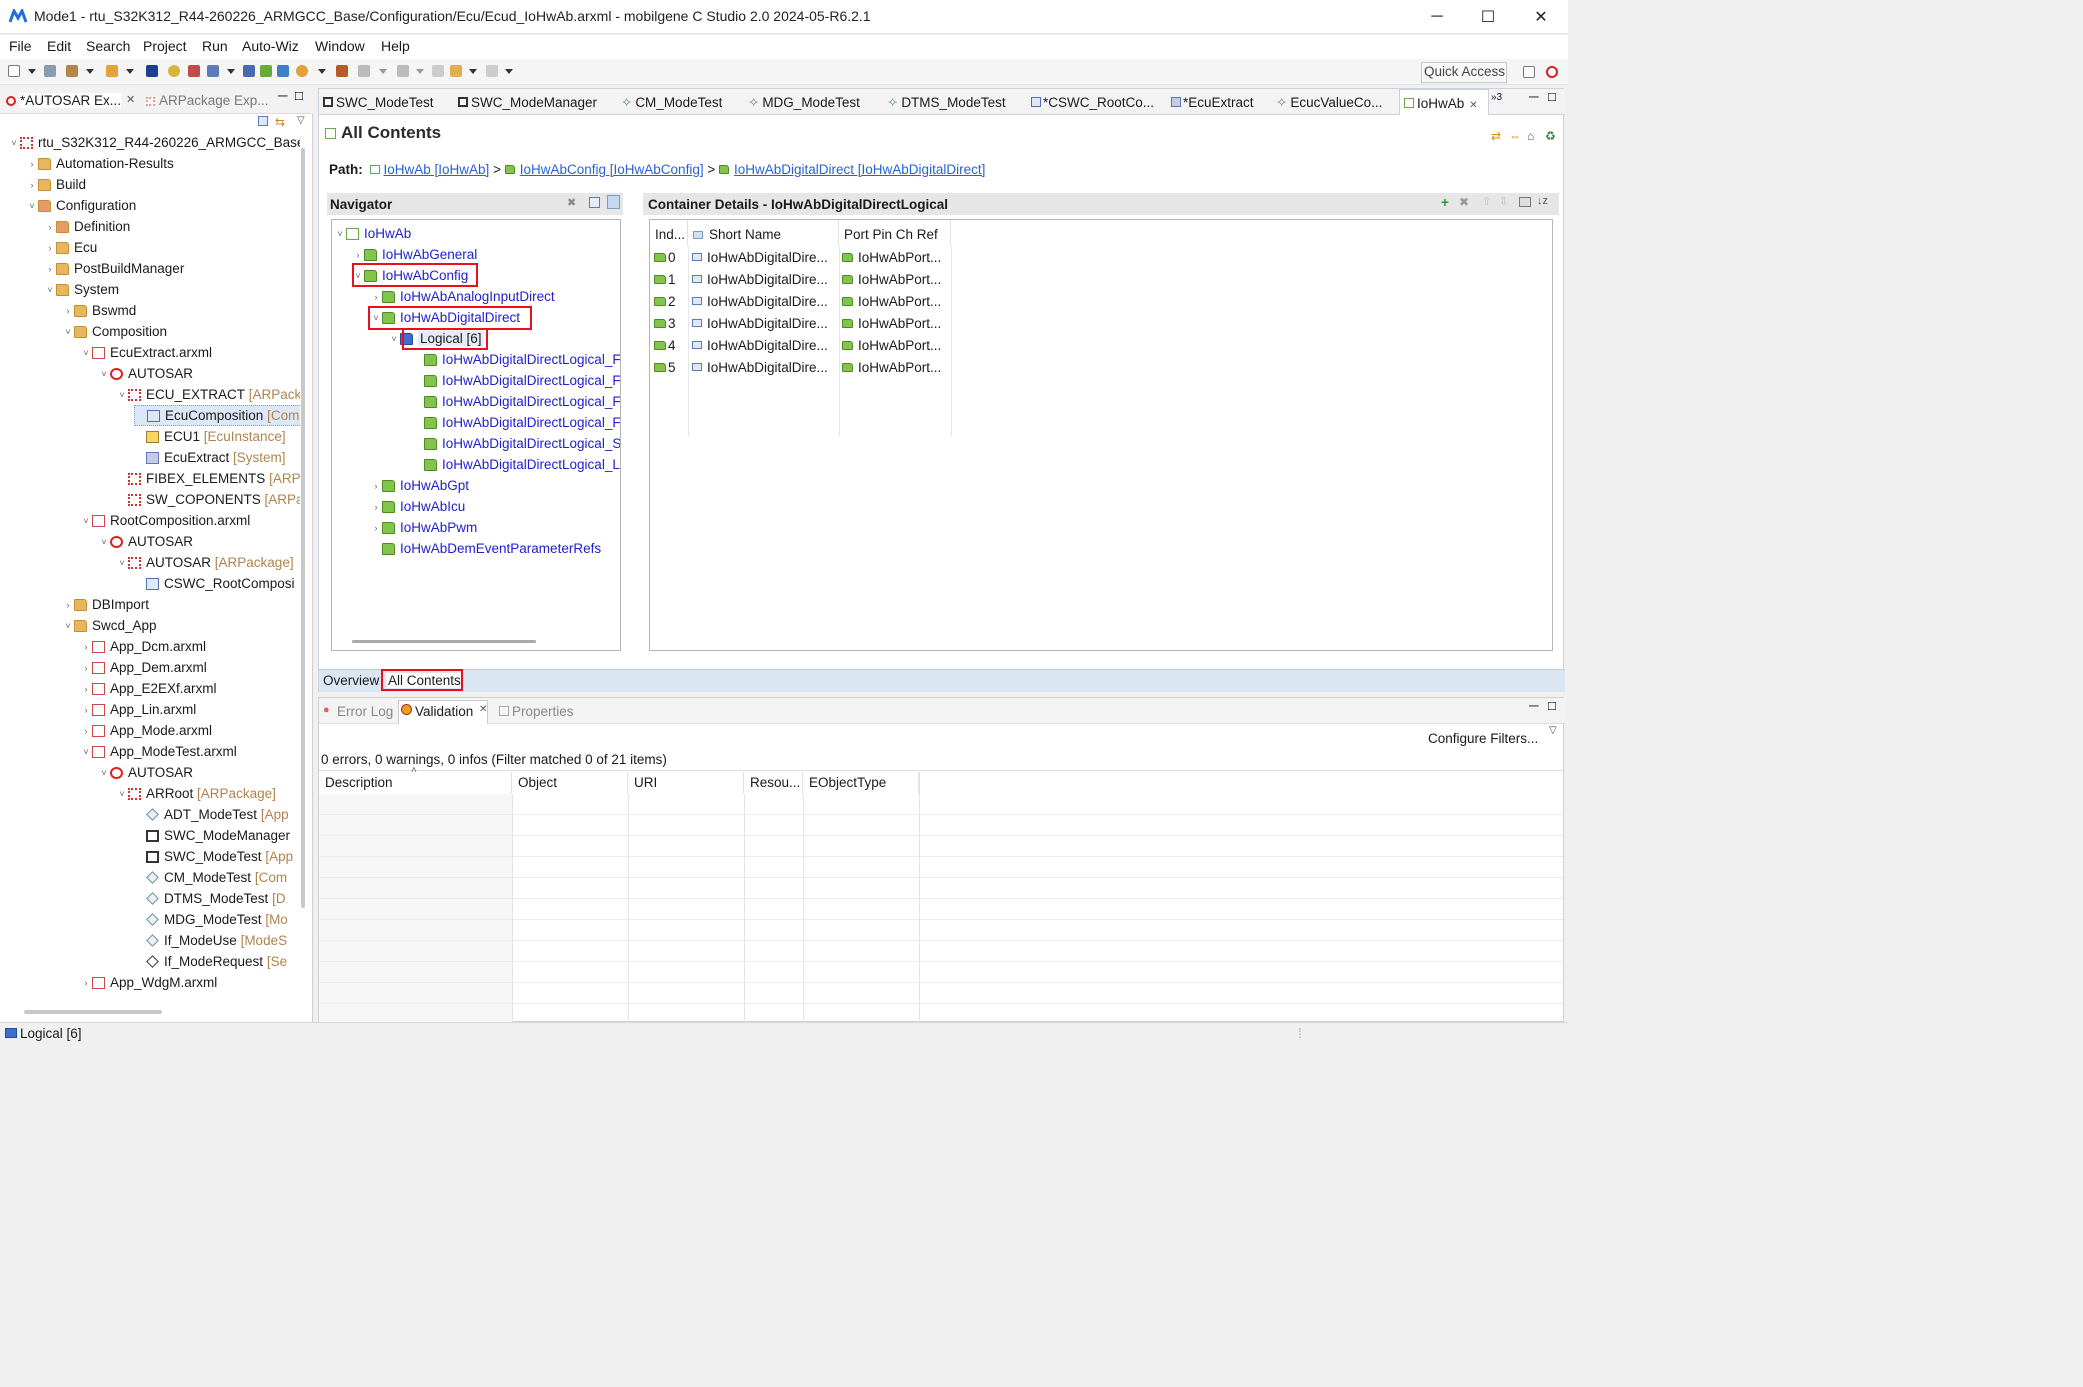 Image resolution: width=2083 pixels, height=1387 pixels. What do you see at coordinates (444, 711) in the screenshot?
I see `tab-validation: Validation` at bounding box center [444, 711].